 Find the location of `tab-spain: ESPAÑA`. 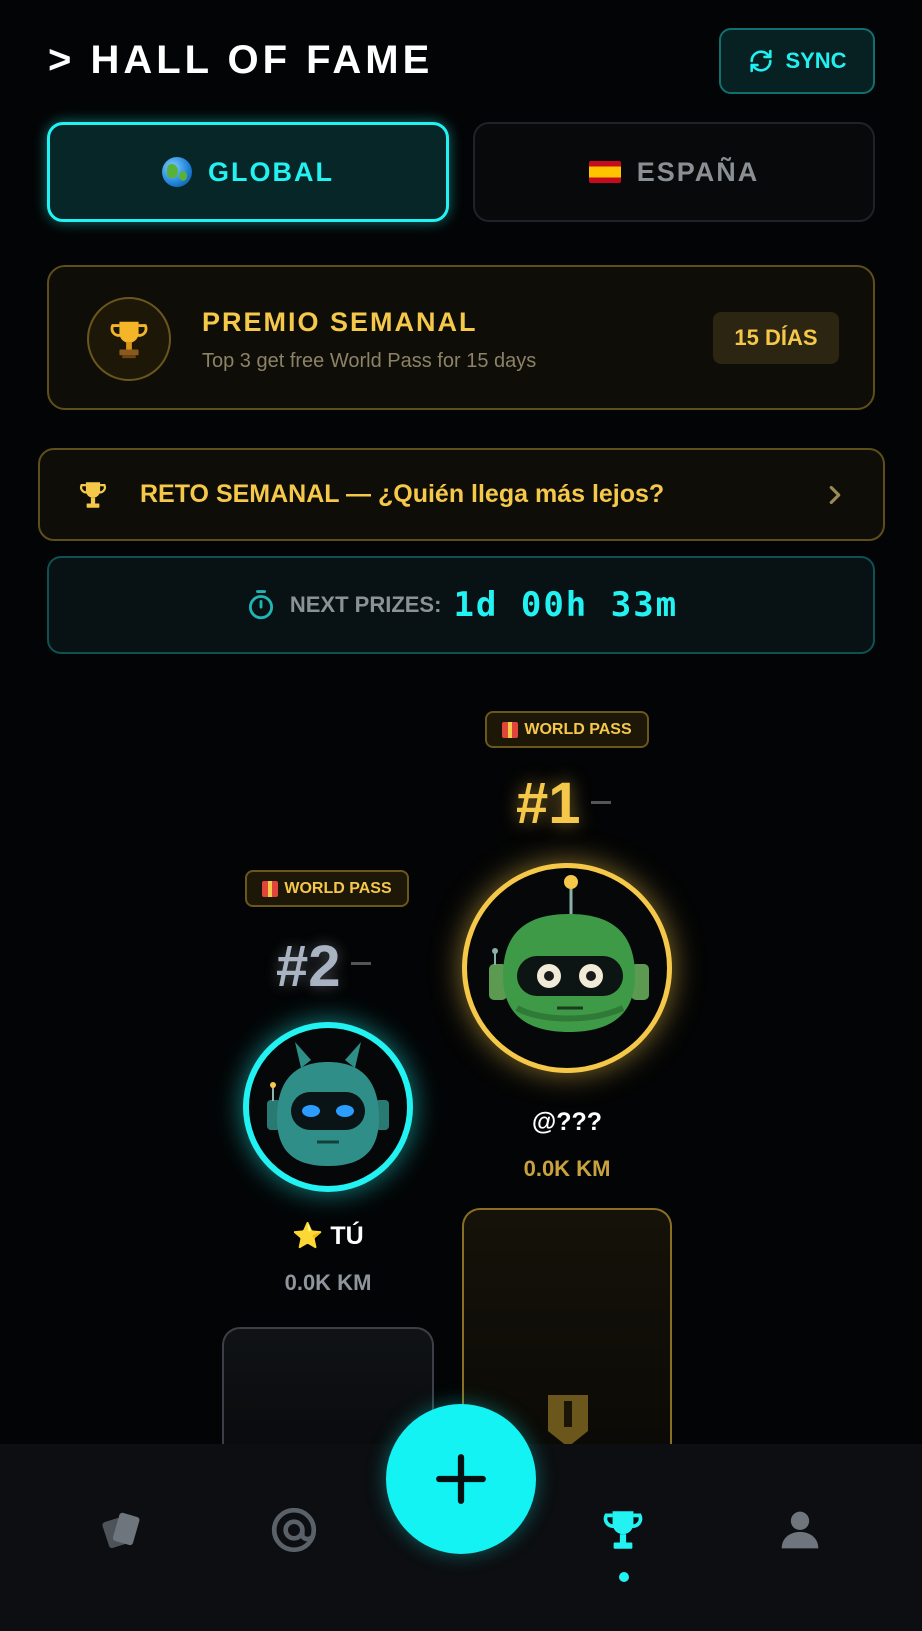

tab-spain: ESPAÑA is located at coordinates (674, 172).